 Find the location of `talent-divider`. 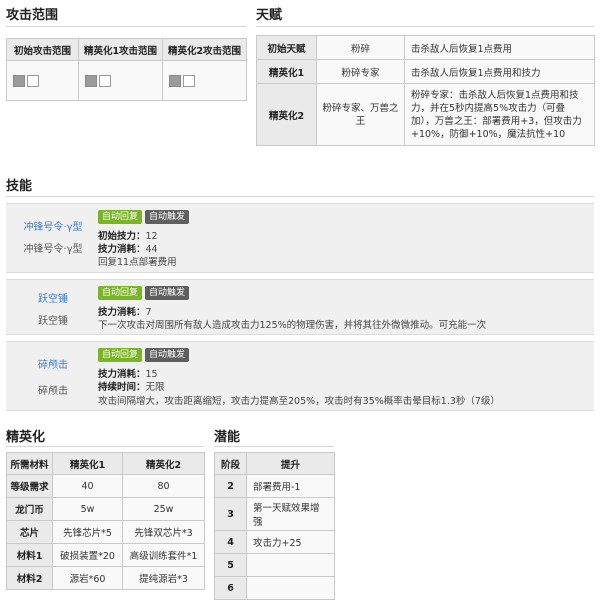

talent-divider is located at coordinates (425, 26).